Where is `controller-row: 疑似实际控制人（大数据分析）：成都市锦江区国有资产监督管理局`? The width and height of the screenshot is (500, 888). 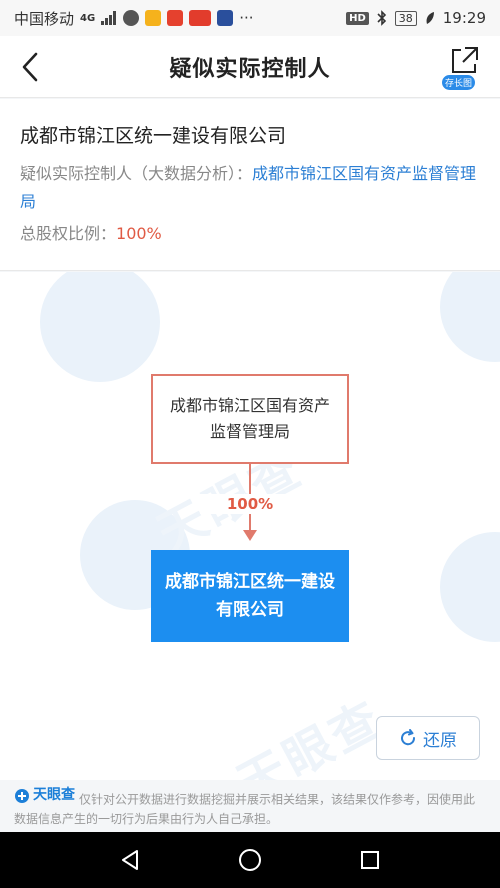 controller-row: 疑似实际控制人（大数据分析）：成都市锦江区国有资产监督管理局 is located at coordinates (250, 188).